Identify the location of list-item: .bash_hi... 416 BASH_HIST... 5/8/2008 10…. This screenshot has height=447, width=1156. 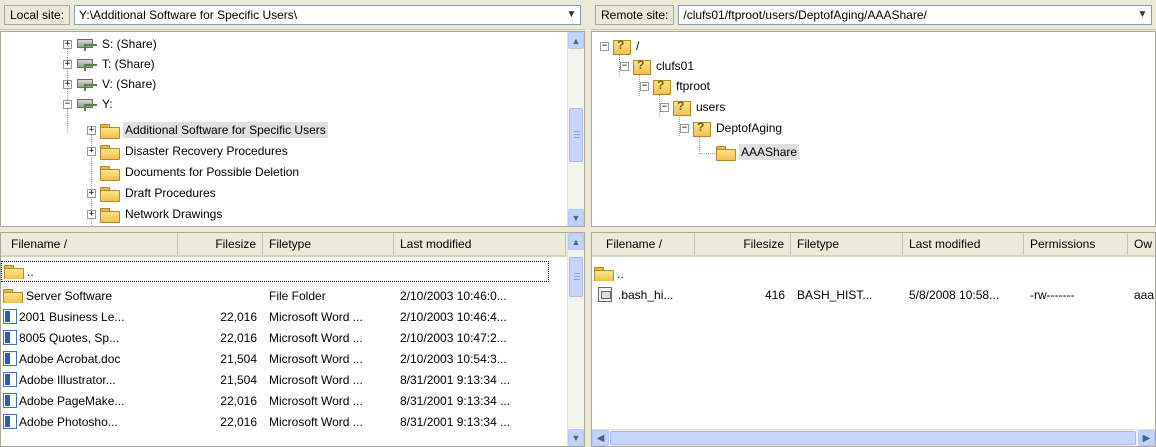
(873, 294).